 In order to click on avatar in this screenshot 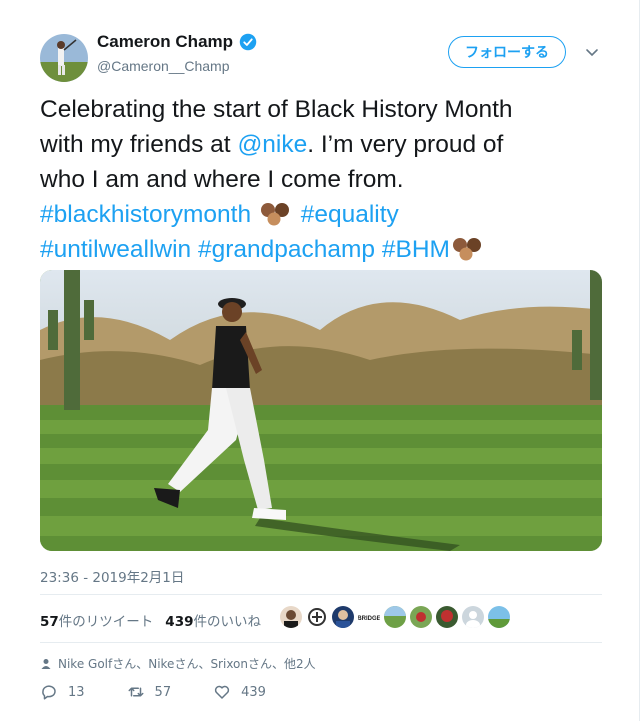, I will do `click(64, 58)`.